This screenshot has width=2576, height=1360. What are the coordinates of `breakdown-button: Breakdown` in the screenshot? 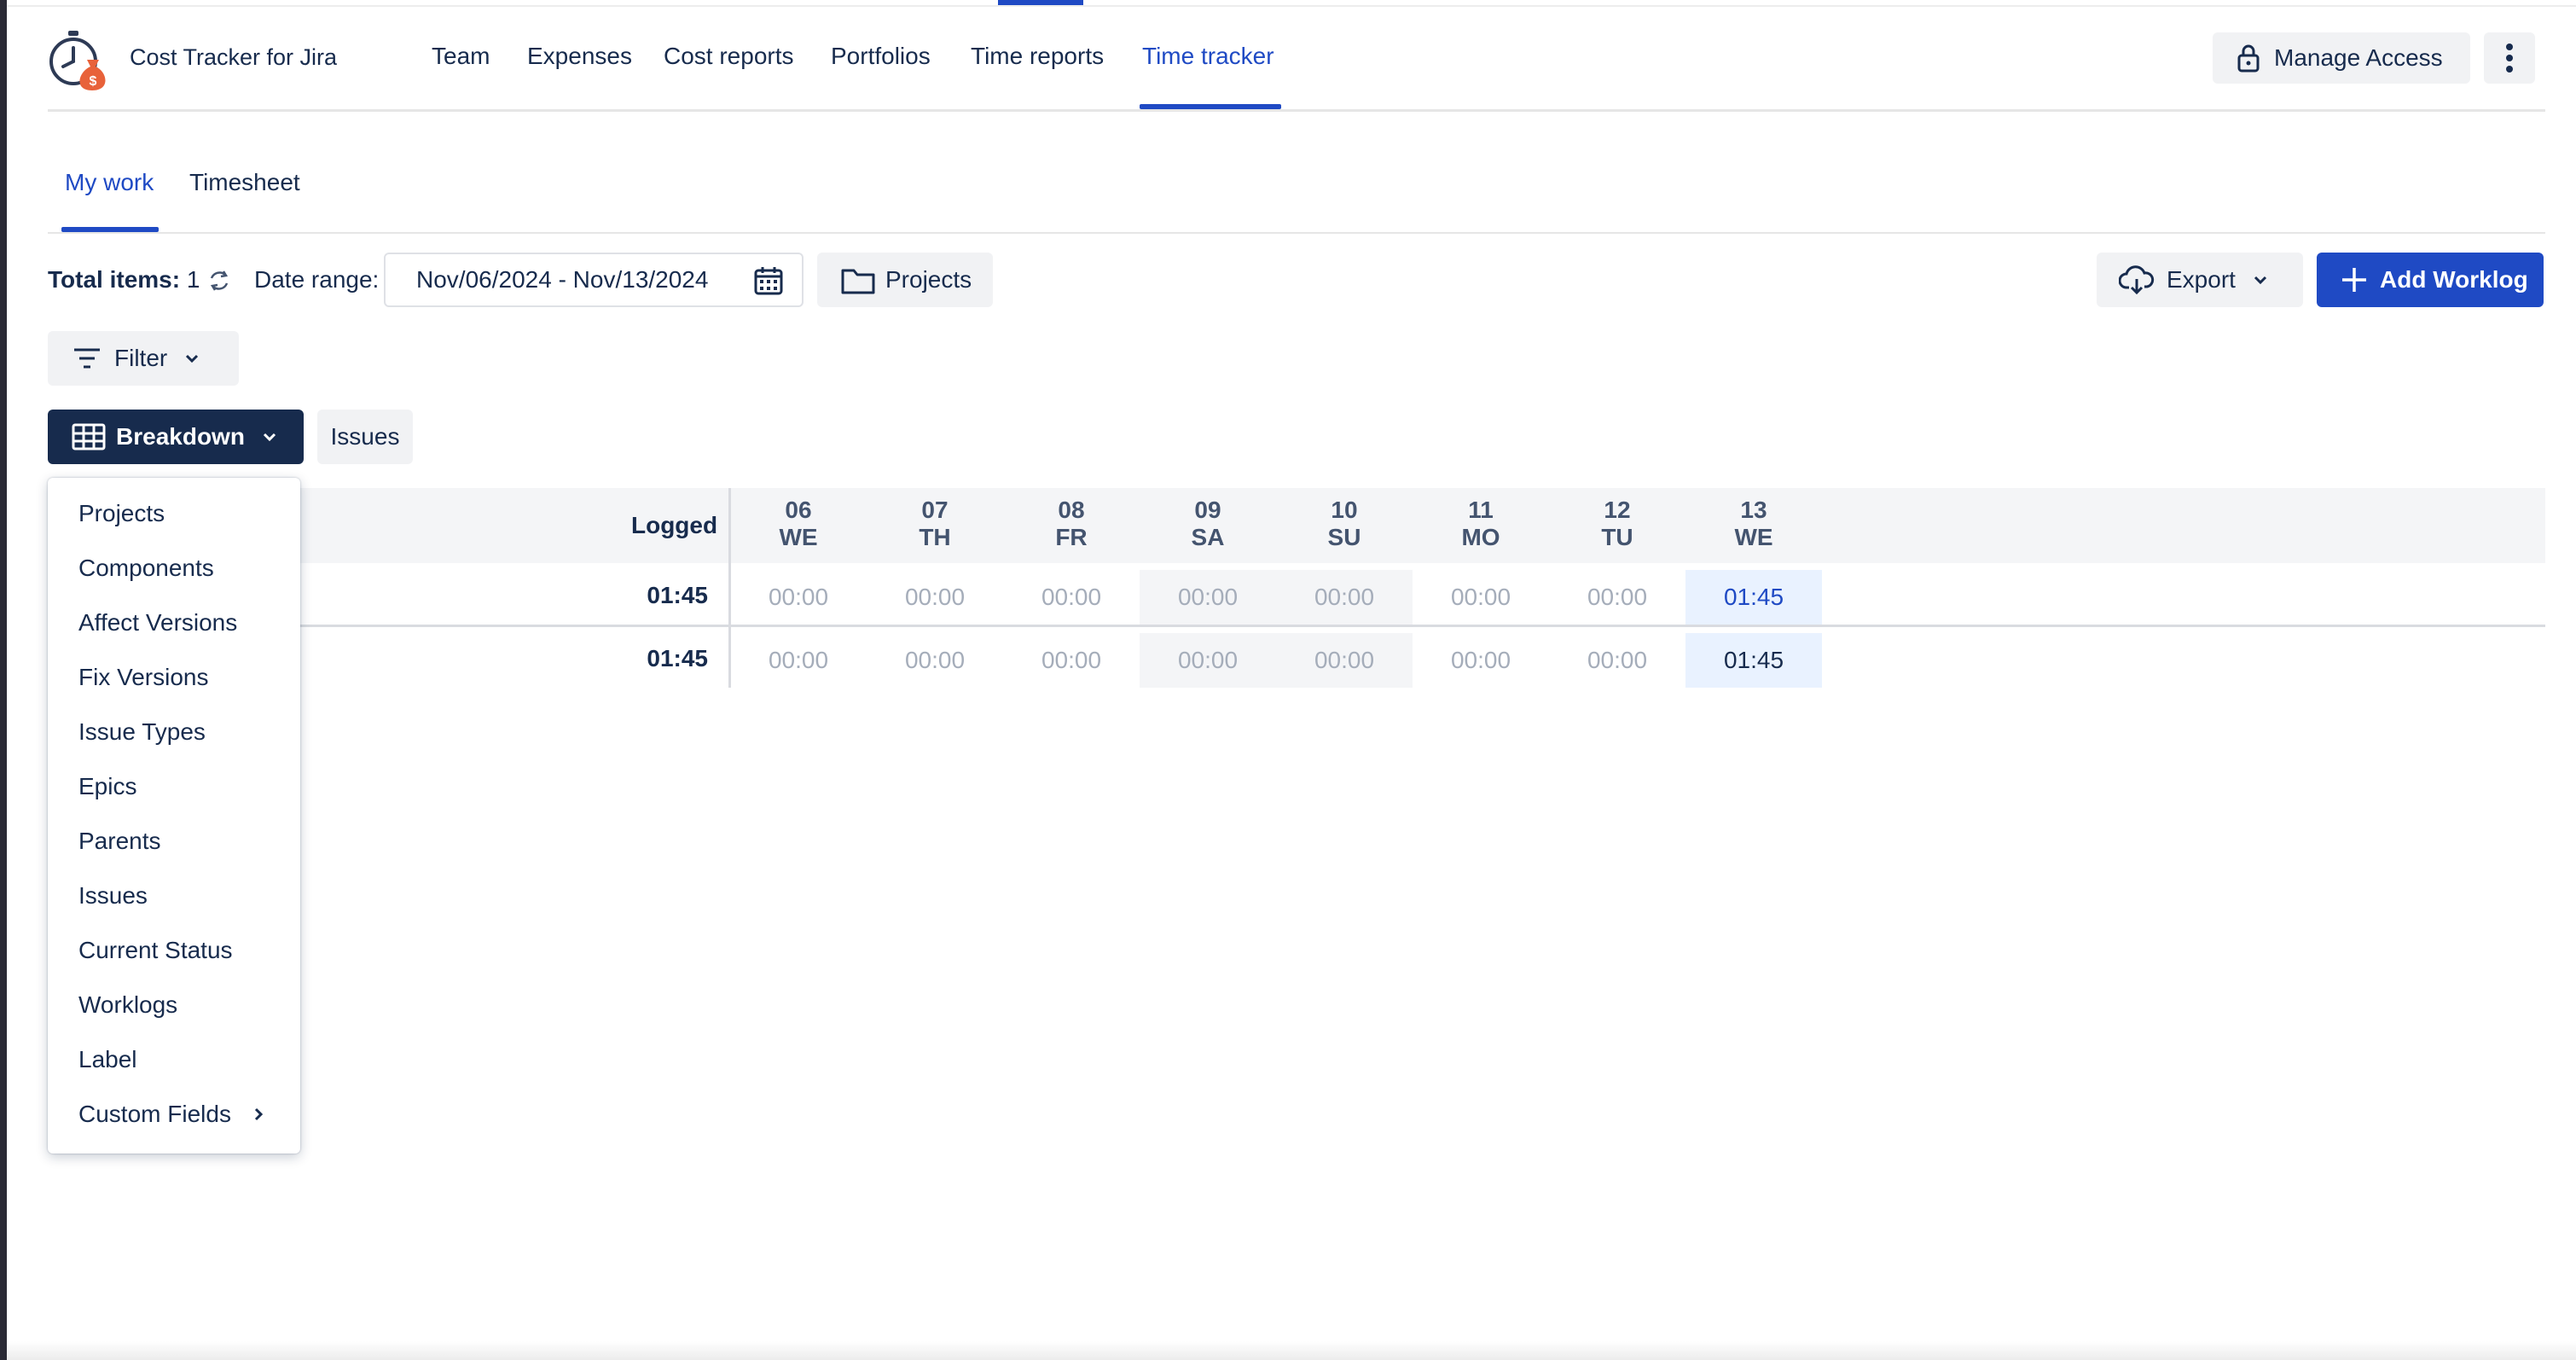 It's located at (176, 437).